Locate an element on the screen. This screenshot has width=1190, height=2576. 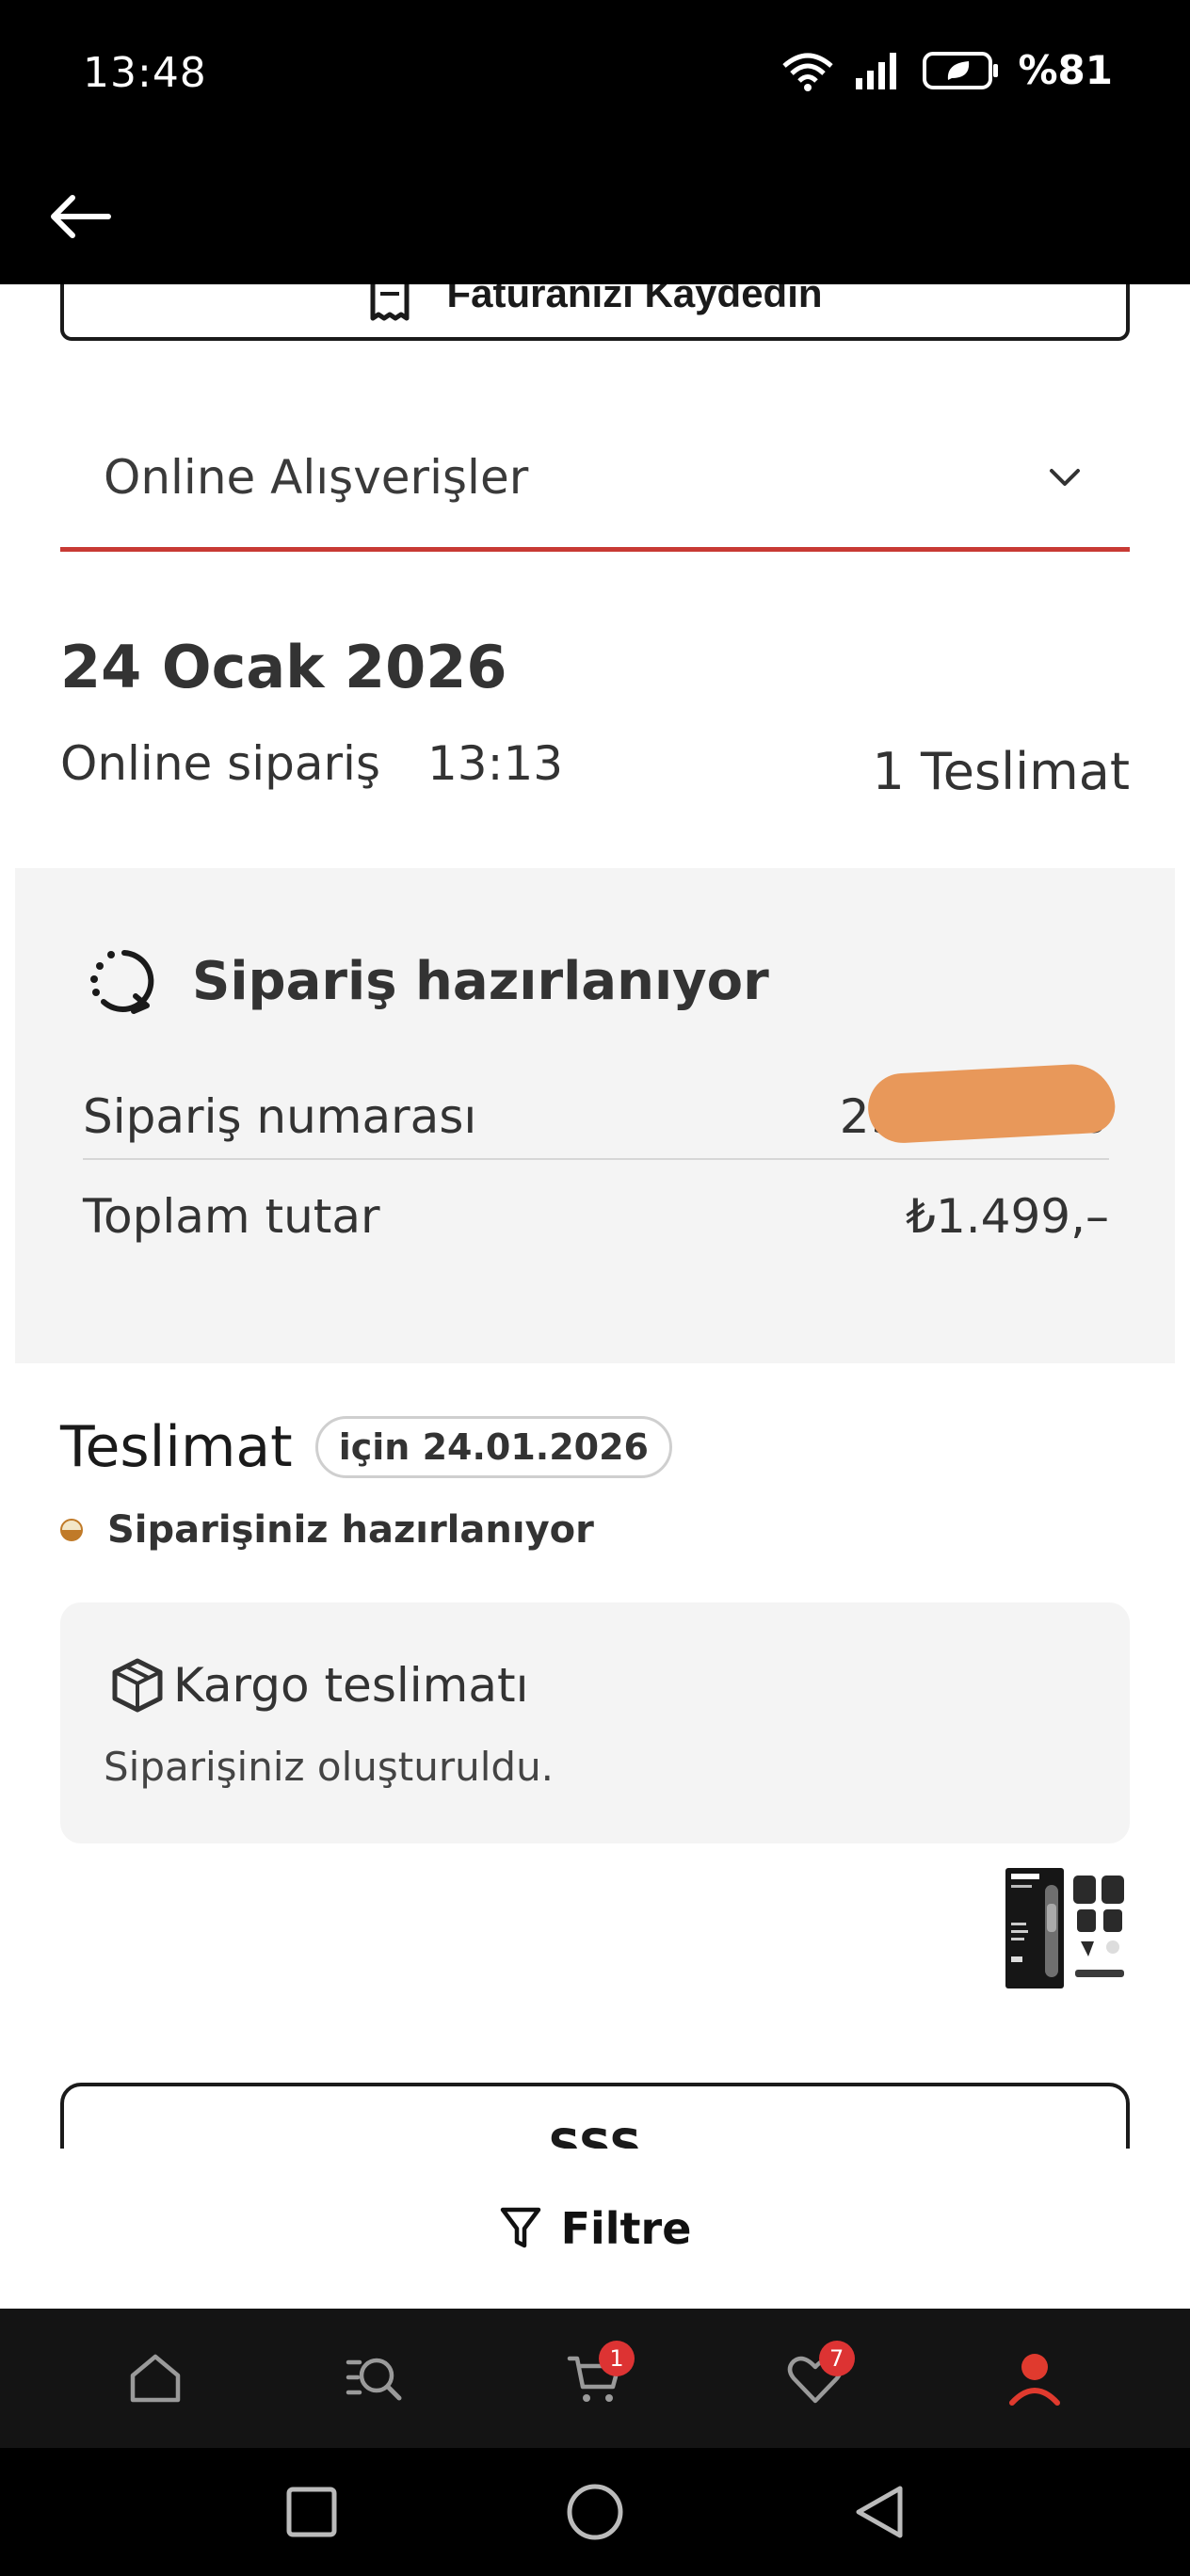
order-meta: Online sipariş 13:13 is located at coordinates (311, 763).